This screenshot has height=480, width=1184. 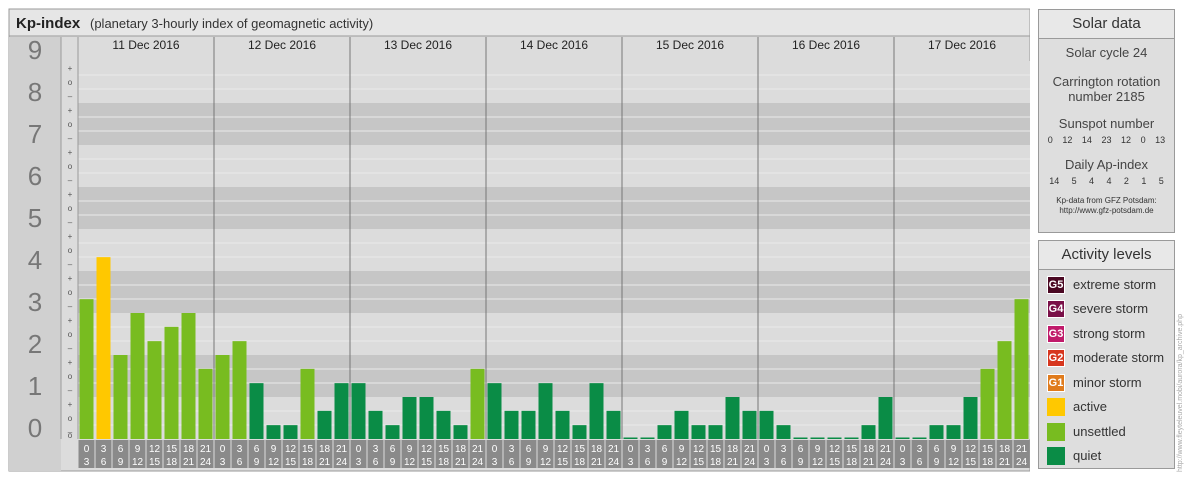 What do you see at coordinates (1056, 455) in the screenshot?
I see `level-swatch` at bounding box center [1056, 455].